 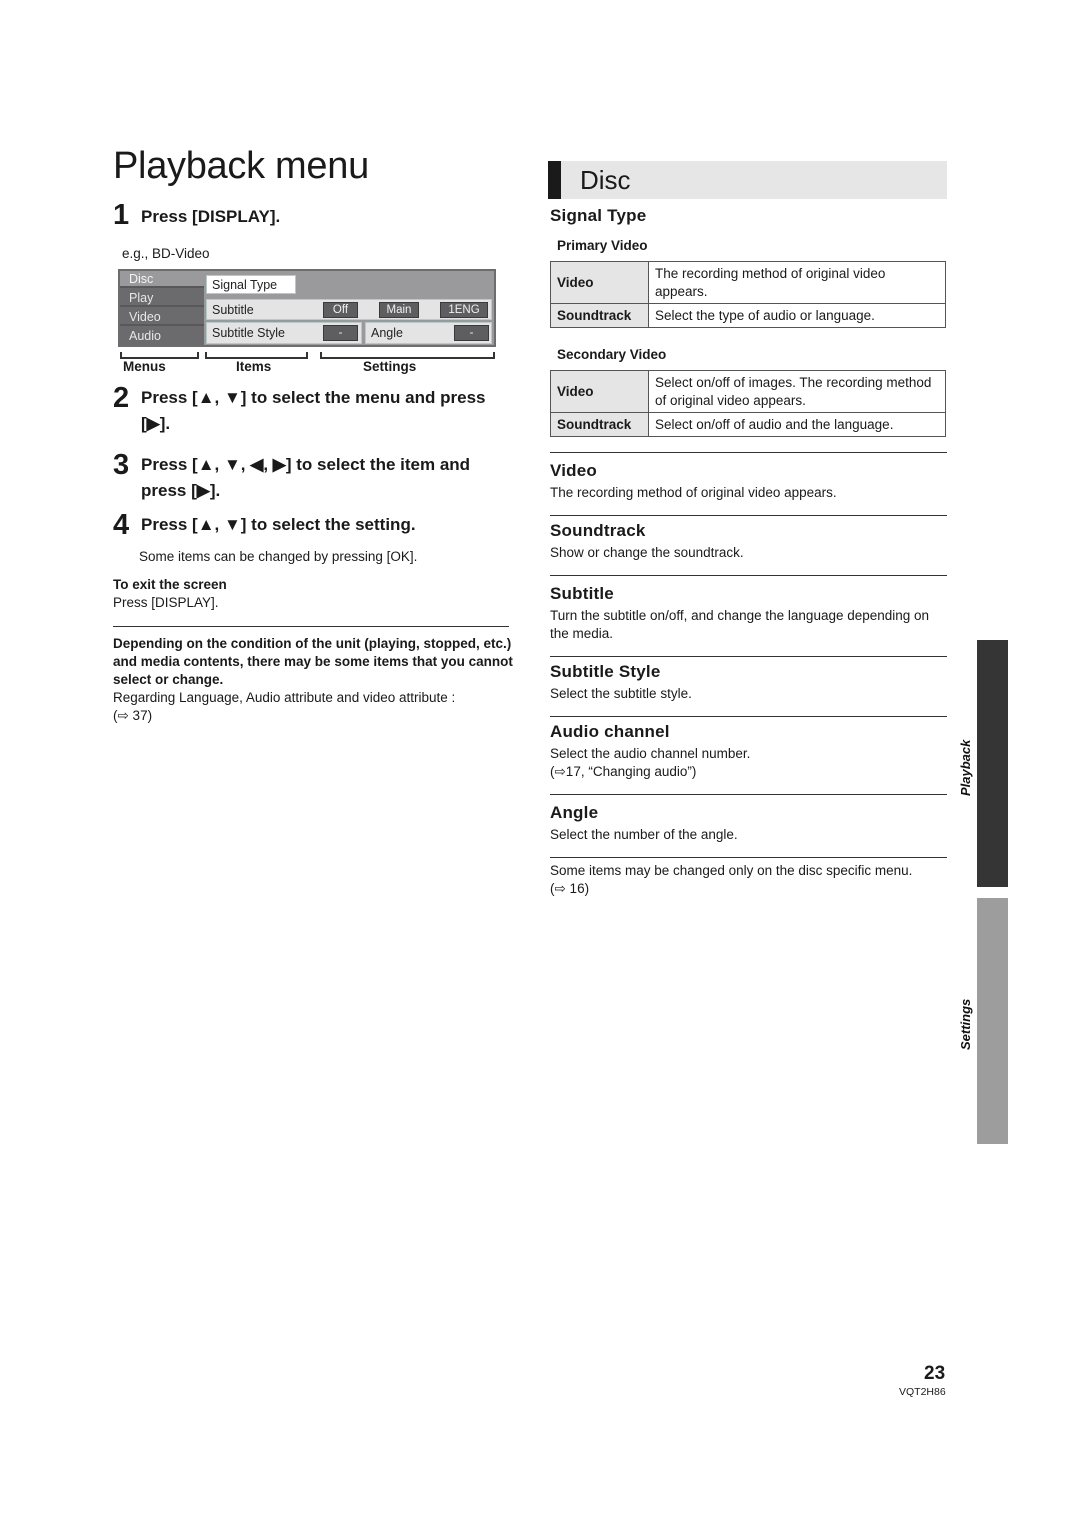 I want to click on audio-channel-reference-link: (⇨17, “Changing audio”), so click(x=748, y=772).